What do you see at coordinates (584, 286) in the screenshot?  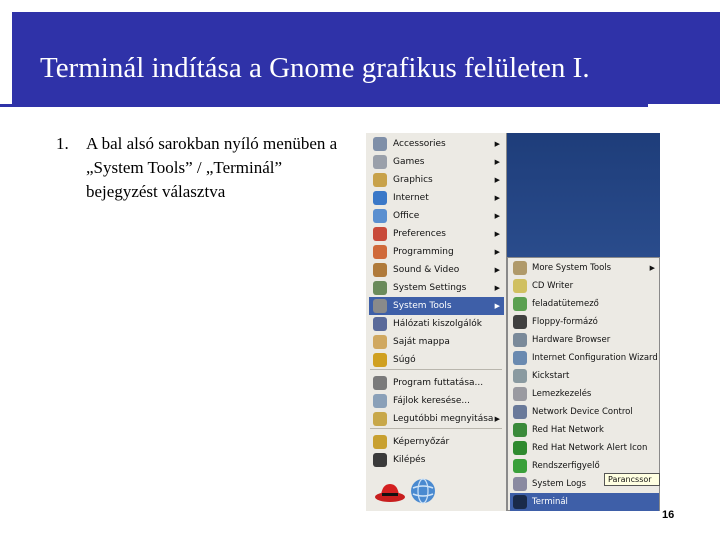 I see `submenu-item: CD Writer` at bounding box center [584, 286].